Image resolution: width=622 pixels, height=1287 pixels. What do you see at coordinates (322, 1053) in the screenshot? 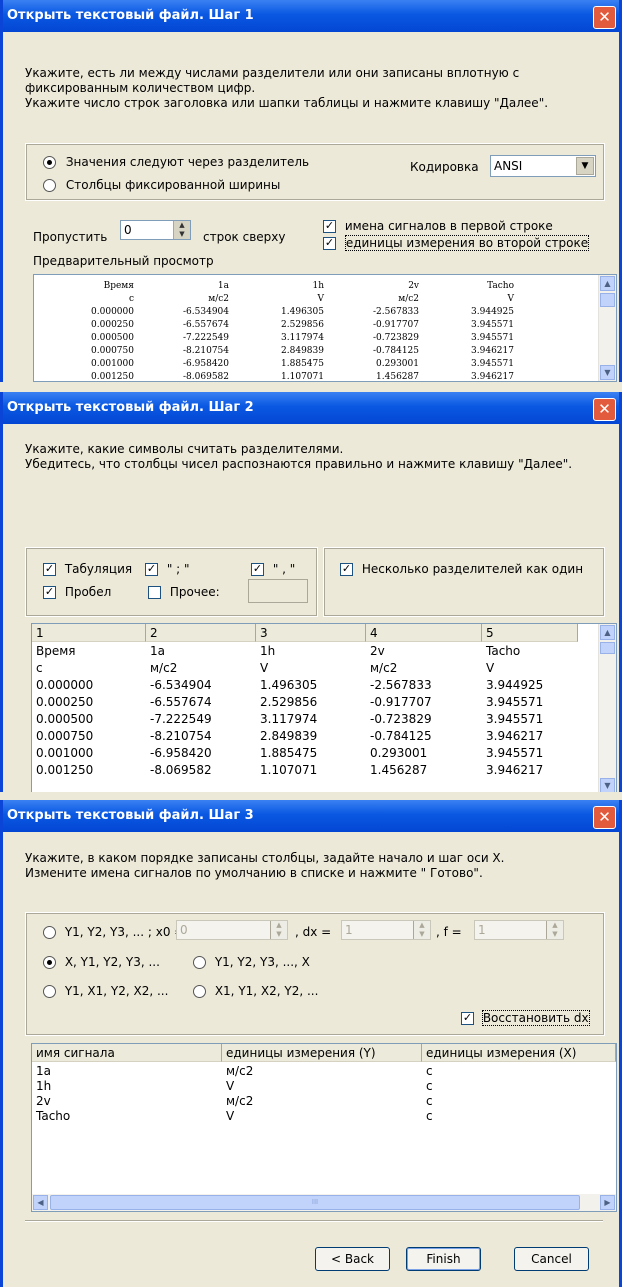
I see `column-header: единицы измерения (Y)` at bounding box center [322, 1053].